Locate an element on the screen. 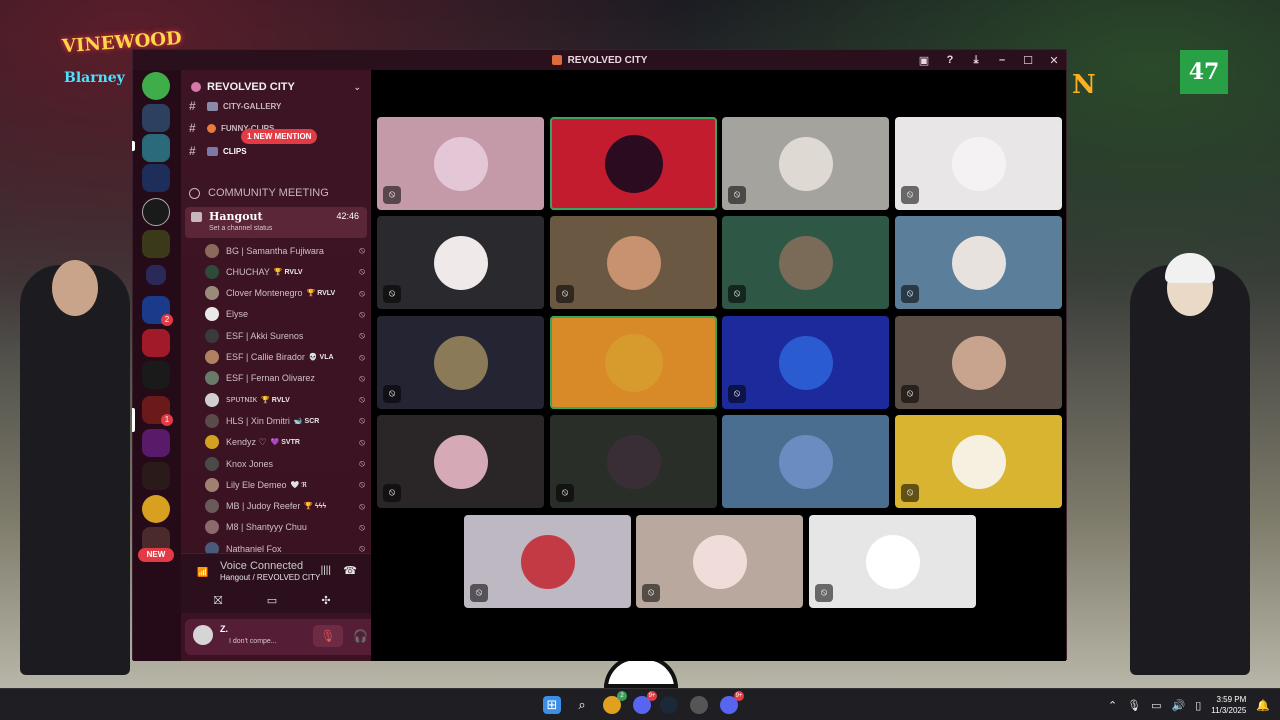  chrome-icon: 2 is located at coordinates (615, 702).